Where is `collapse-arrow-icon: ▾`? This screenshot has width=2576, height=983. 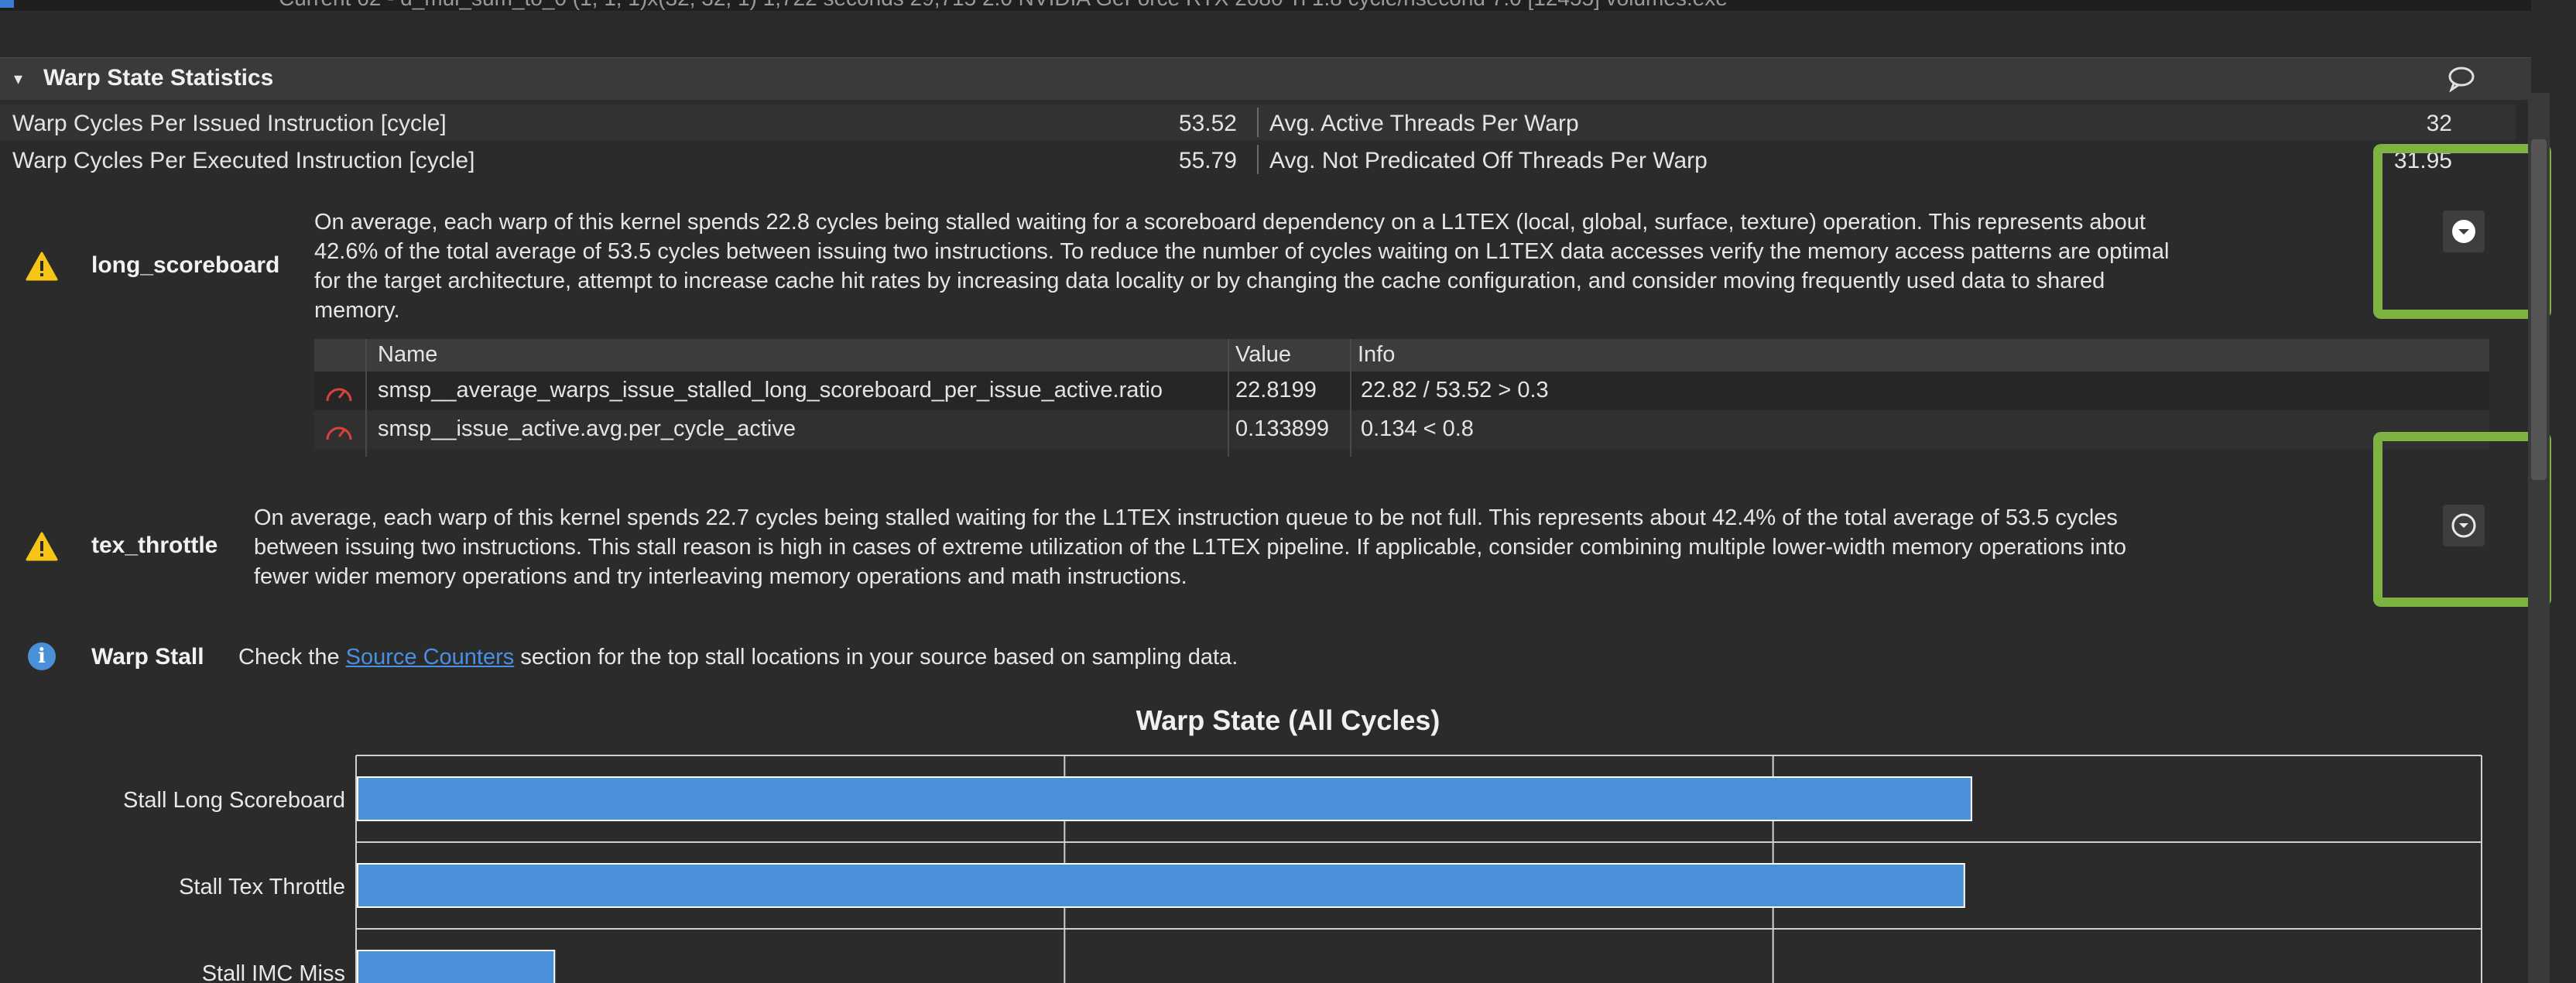
collapse-arrow-icon: ▾ is located at coordinates (18, 79).